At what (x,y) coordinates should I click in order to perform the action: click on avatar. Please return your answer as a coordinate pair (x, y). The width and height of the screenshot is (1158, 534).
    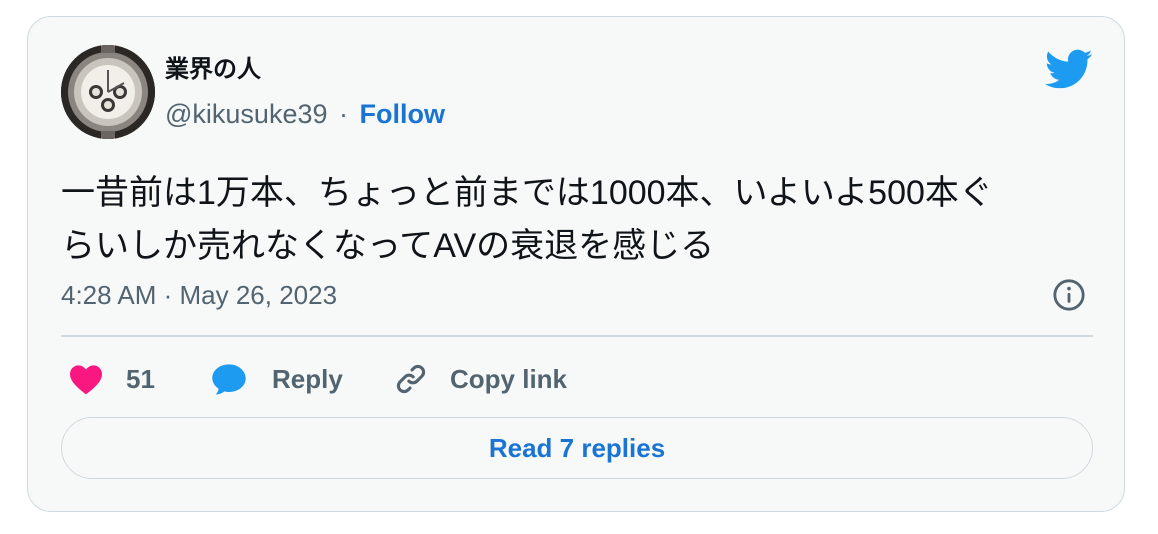
    Looking at the image, I should click on (108, 92).